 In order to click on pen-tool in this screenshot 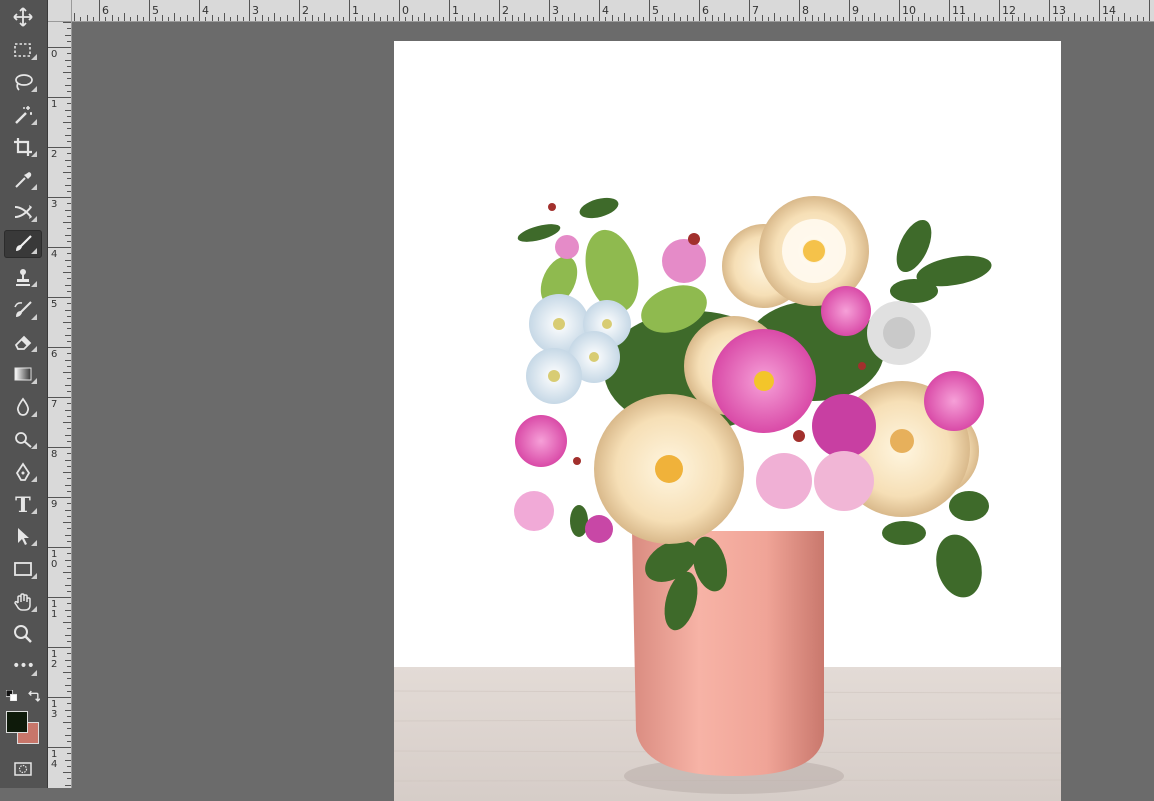, I will do `click(23, 472)`.